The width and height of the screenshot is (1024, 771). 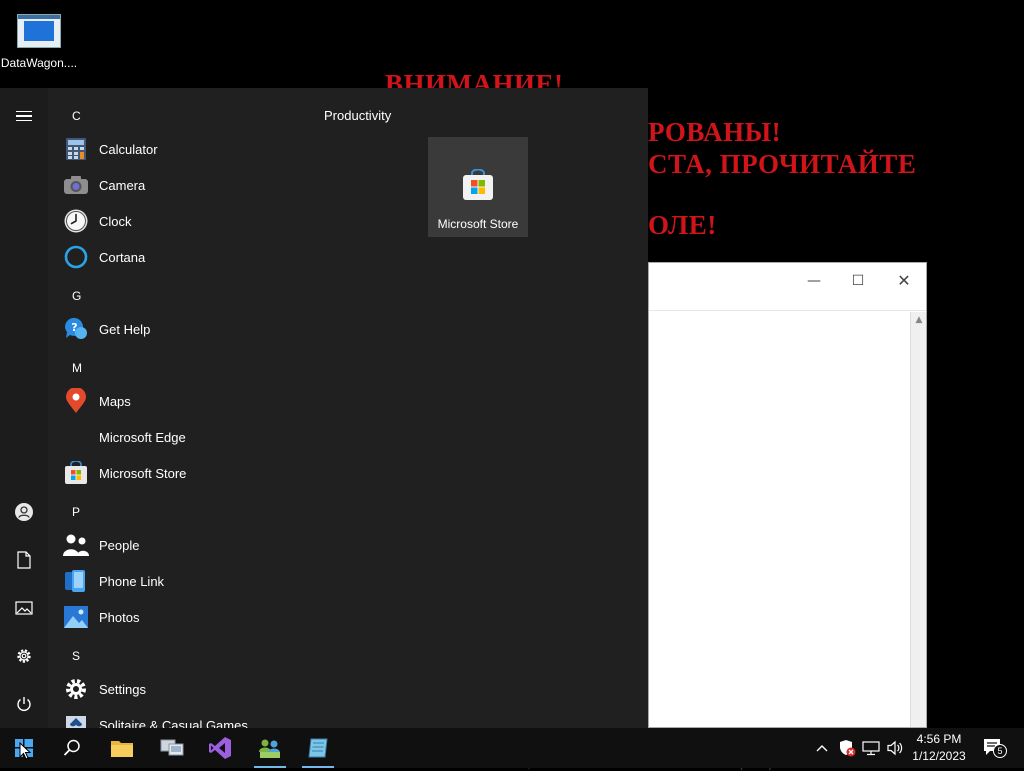 I want to click on app-camera: Camera, so click(x=180, y=185).